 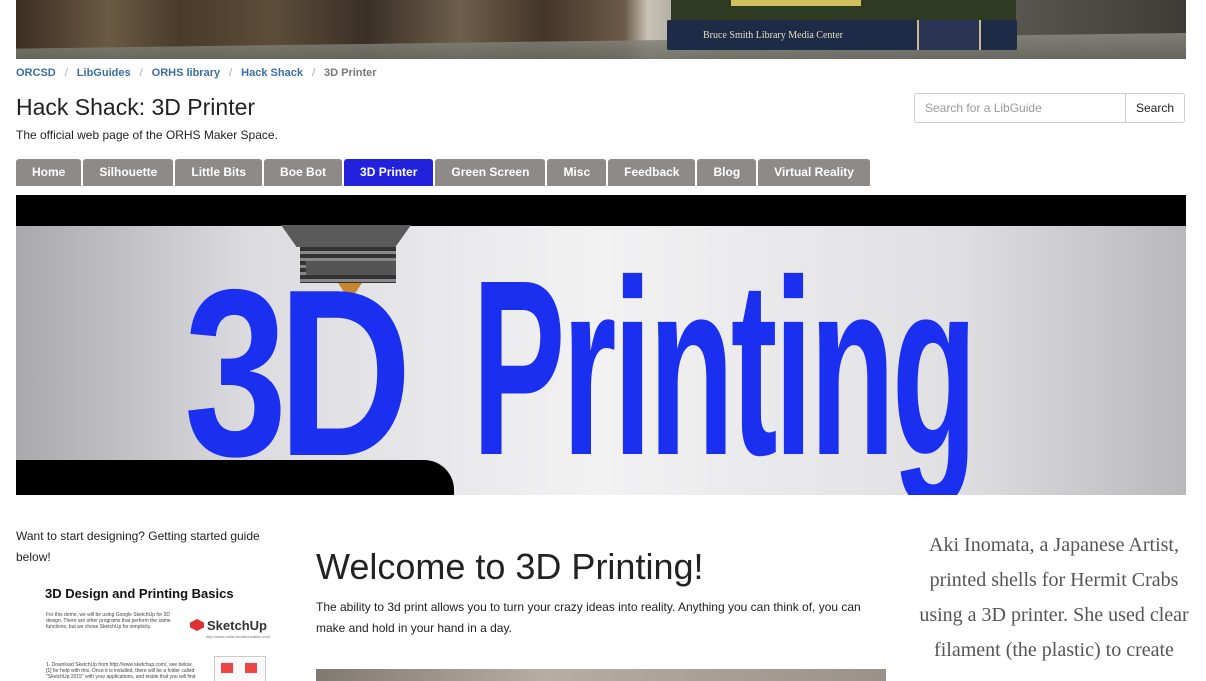 I want to click on breadcrumb-current: 3D Printer, so click(x=350, y=73).